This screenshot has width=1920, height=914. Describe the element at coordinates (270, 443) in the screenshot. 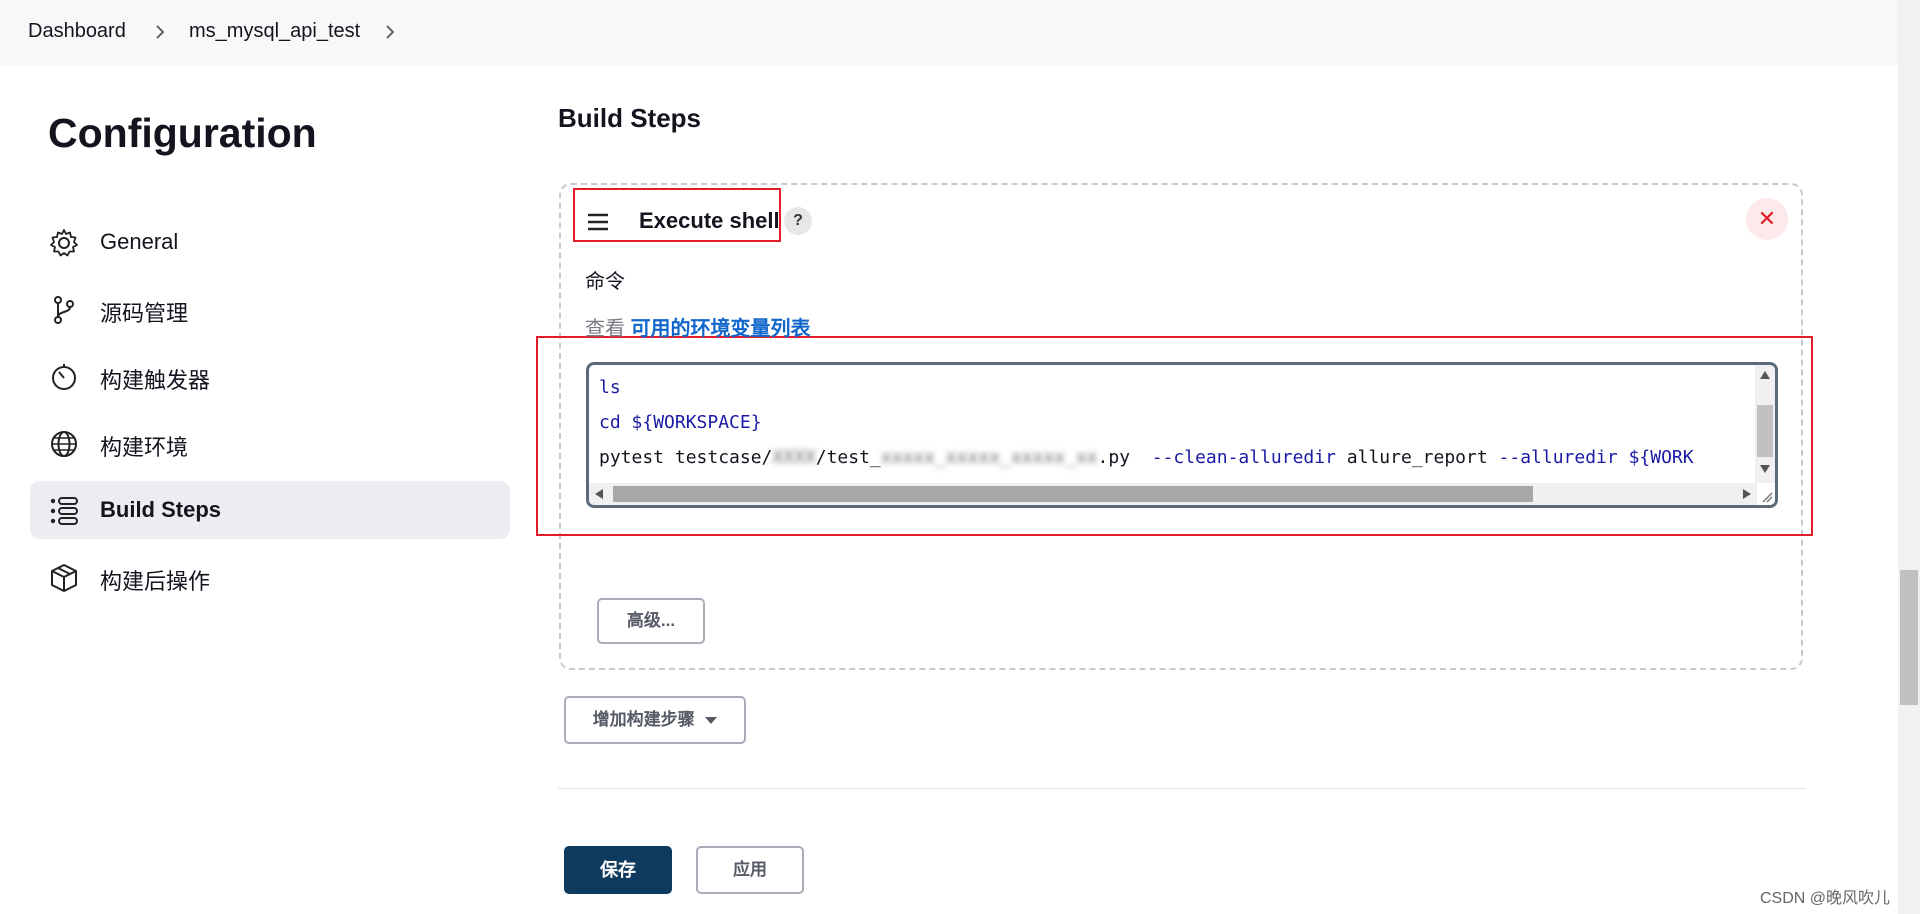

I see `sidebar-item-environment: 构建环境` at that location.